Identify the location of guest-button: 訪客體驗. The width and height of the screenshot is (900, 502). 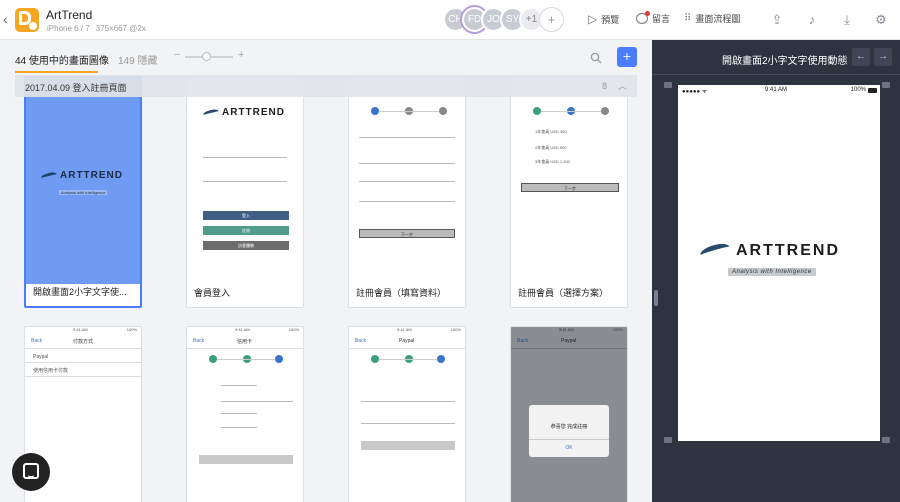
(246, 245).